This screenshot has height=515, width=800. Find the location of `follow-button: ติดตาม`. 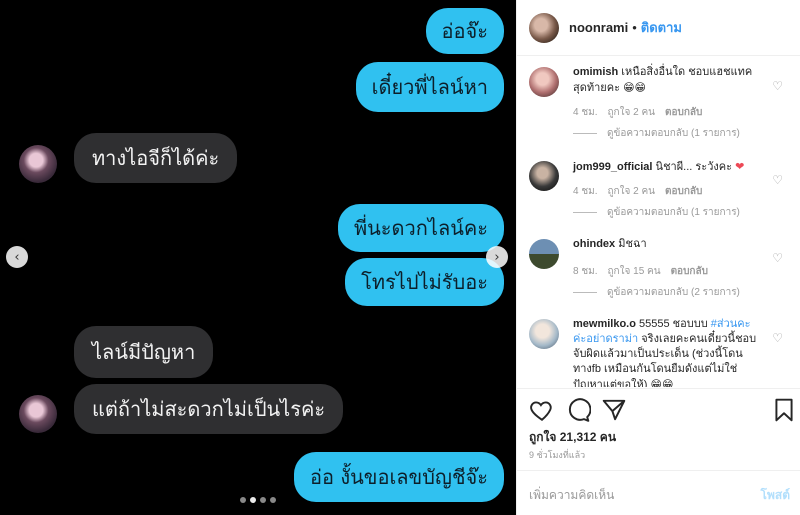

follow-button: ติดตาม is located at coordinates (661, 27).